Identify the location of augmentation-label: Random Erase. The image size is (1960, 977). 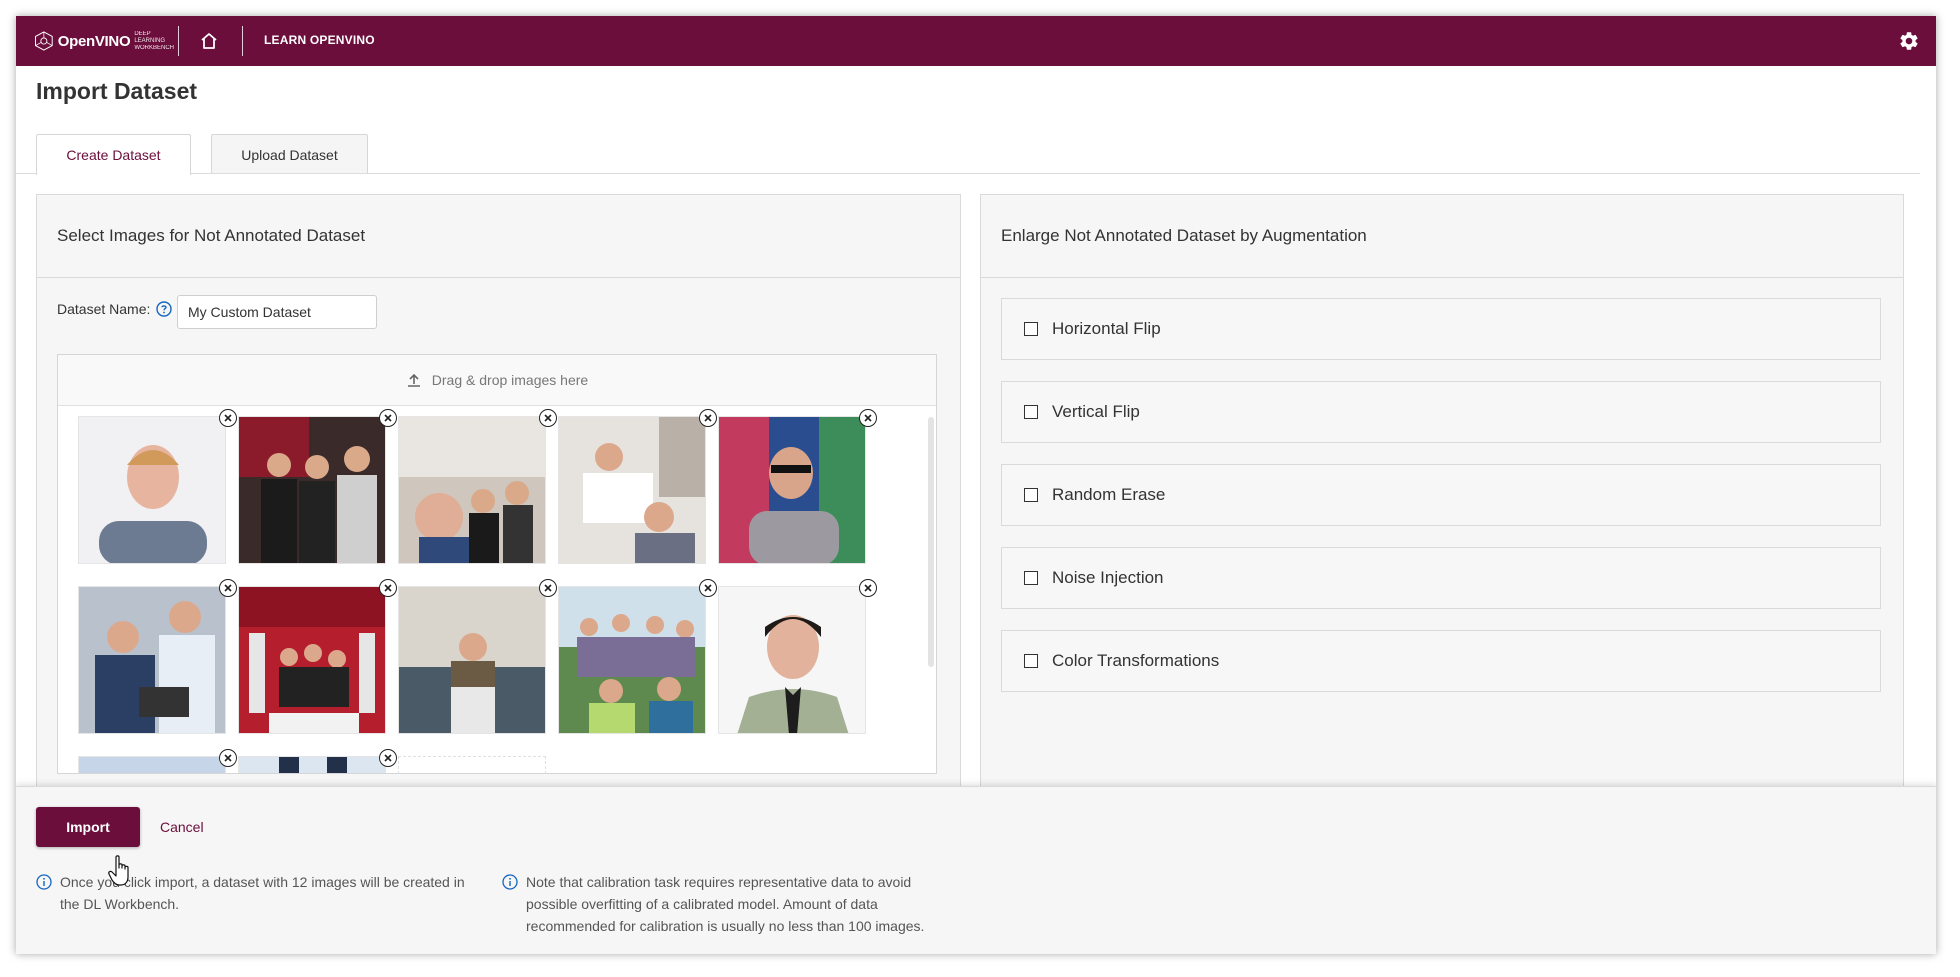
(1109, 494).